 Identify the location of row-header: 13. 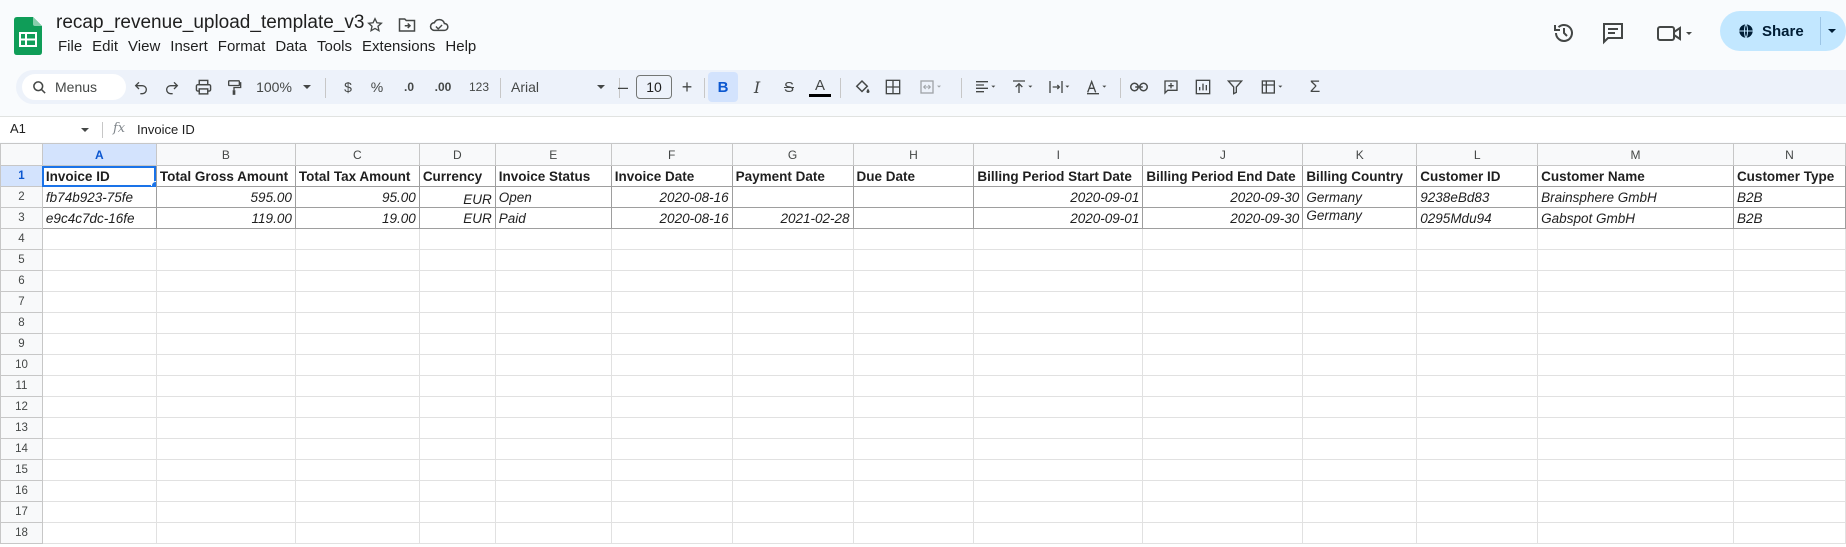
(21, 428).